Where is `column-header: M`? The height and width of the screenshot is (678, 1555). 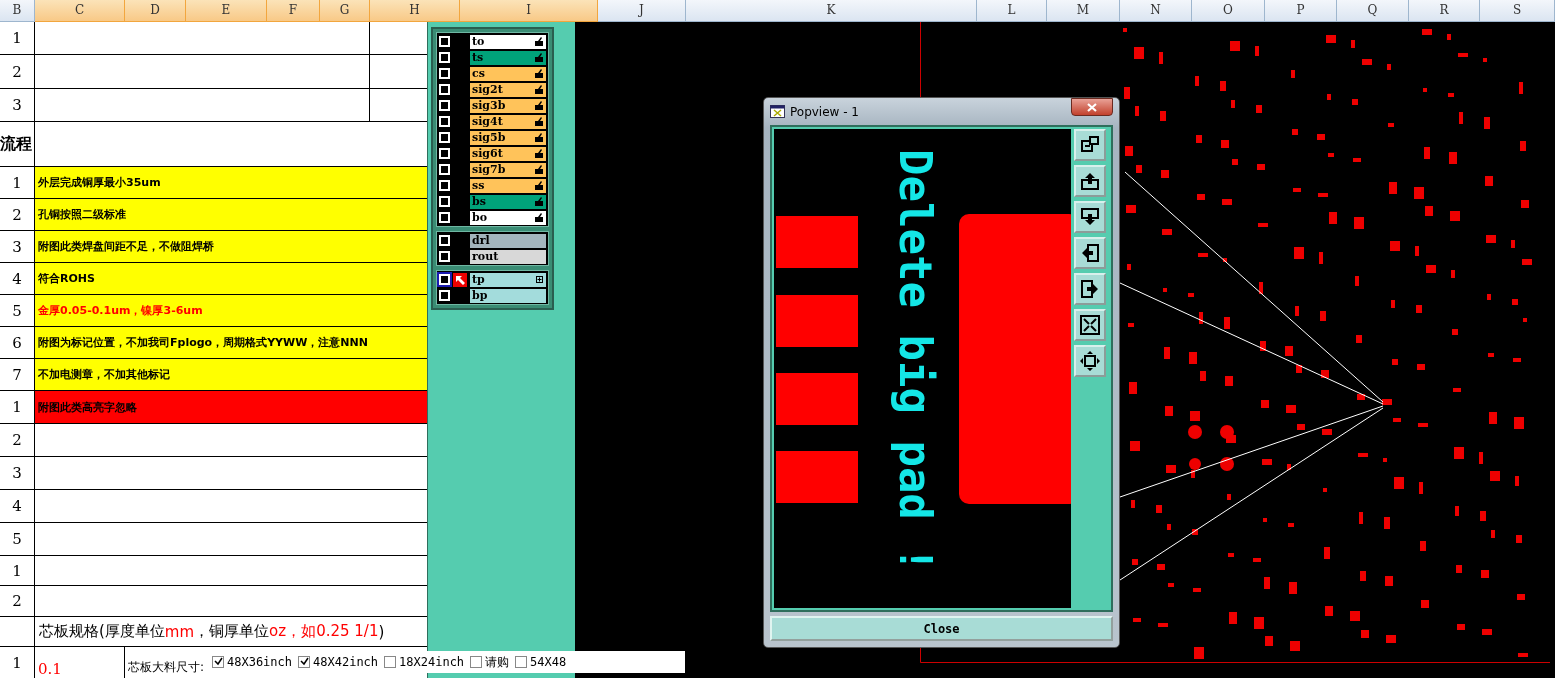 column-header: M is located at coordinates (1083, 11).